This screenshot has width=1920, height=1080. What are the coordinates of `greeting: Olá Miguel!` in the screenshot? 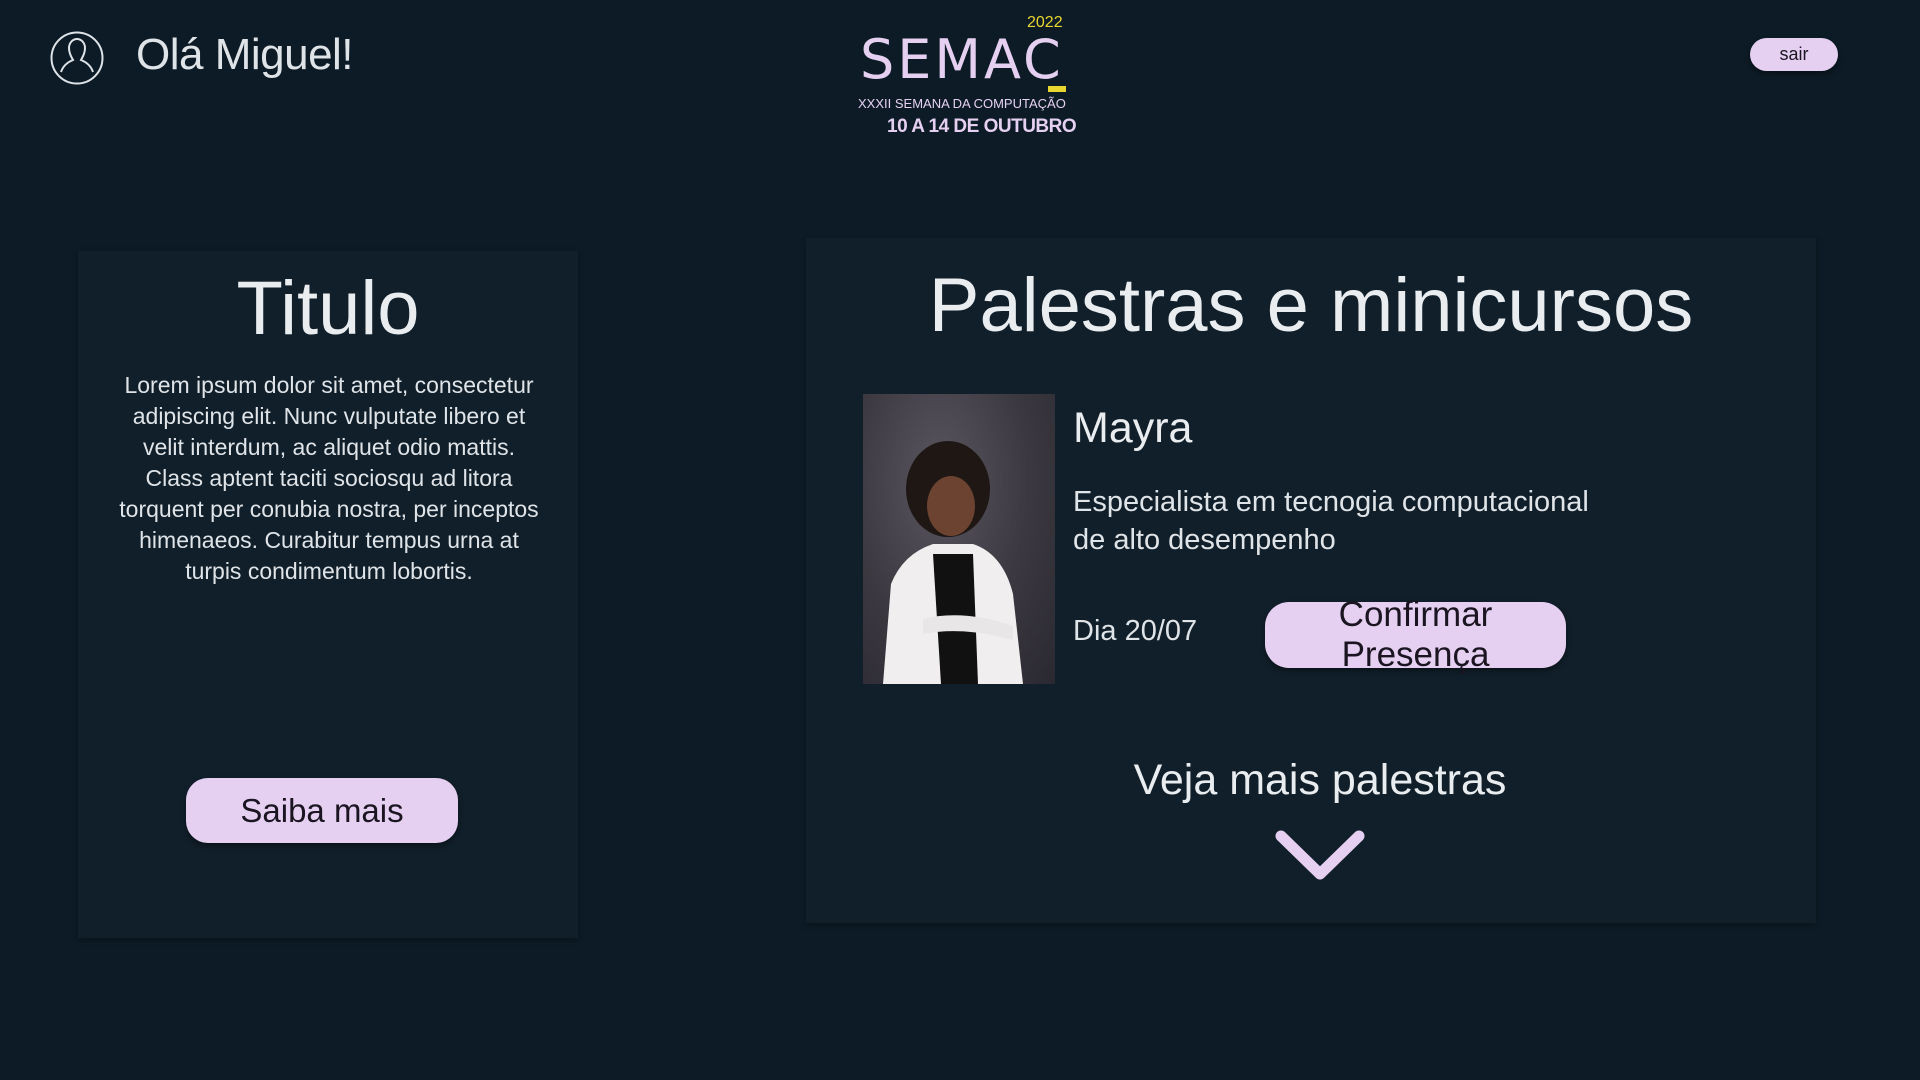 It's located at (245, 54).